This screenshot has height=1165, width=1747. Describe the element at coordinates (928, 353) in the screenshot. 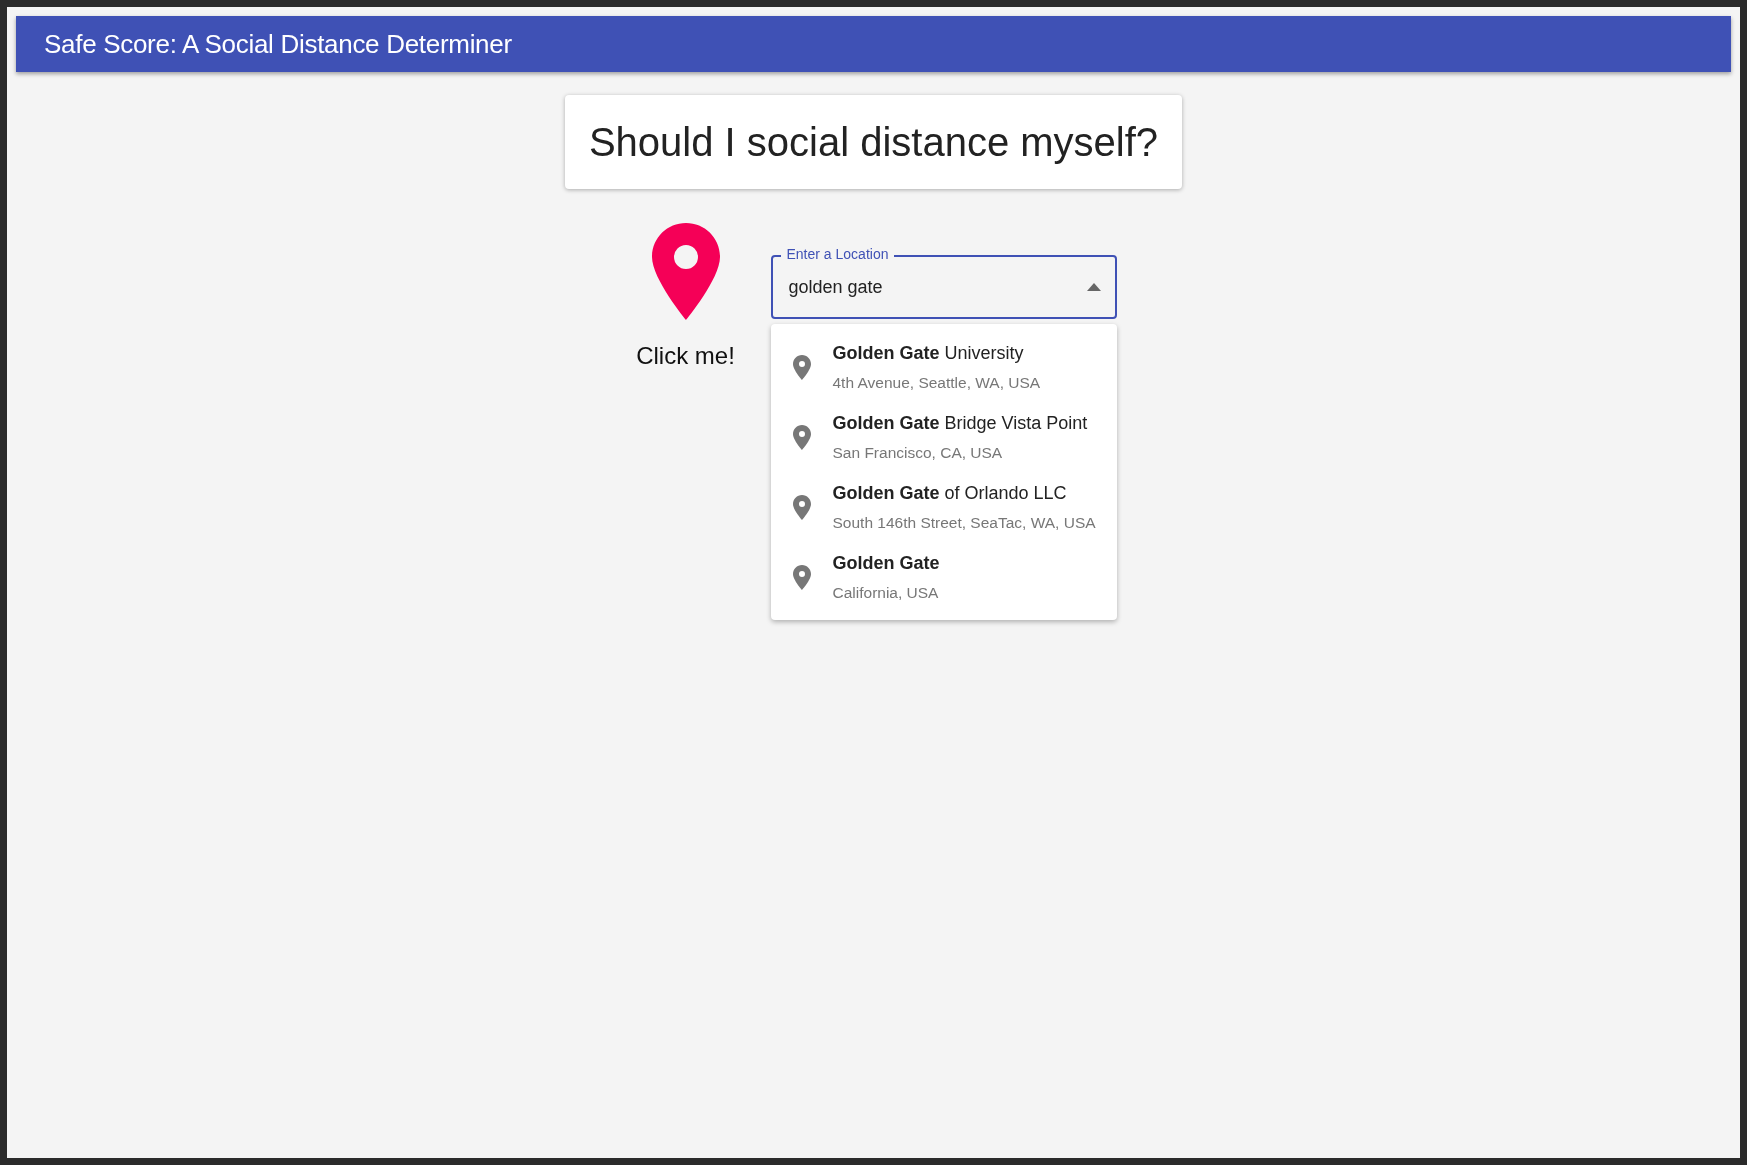

I see `place-name: Golden Gate University` at that location.